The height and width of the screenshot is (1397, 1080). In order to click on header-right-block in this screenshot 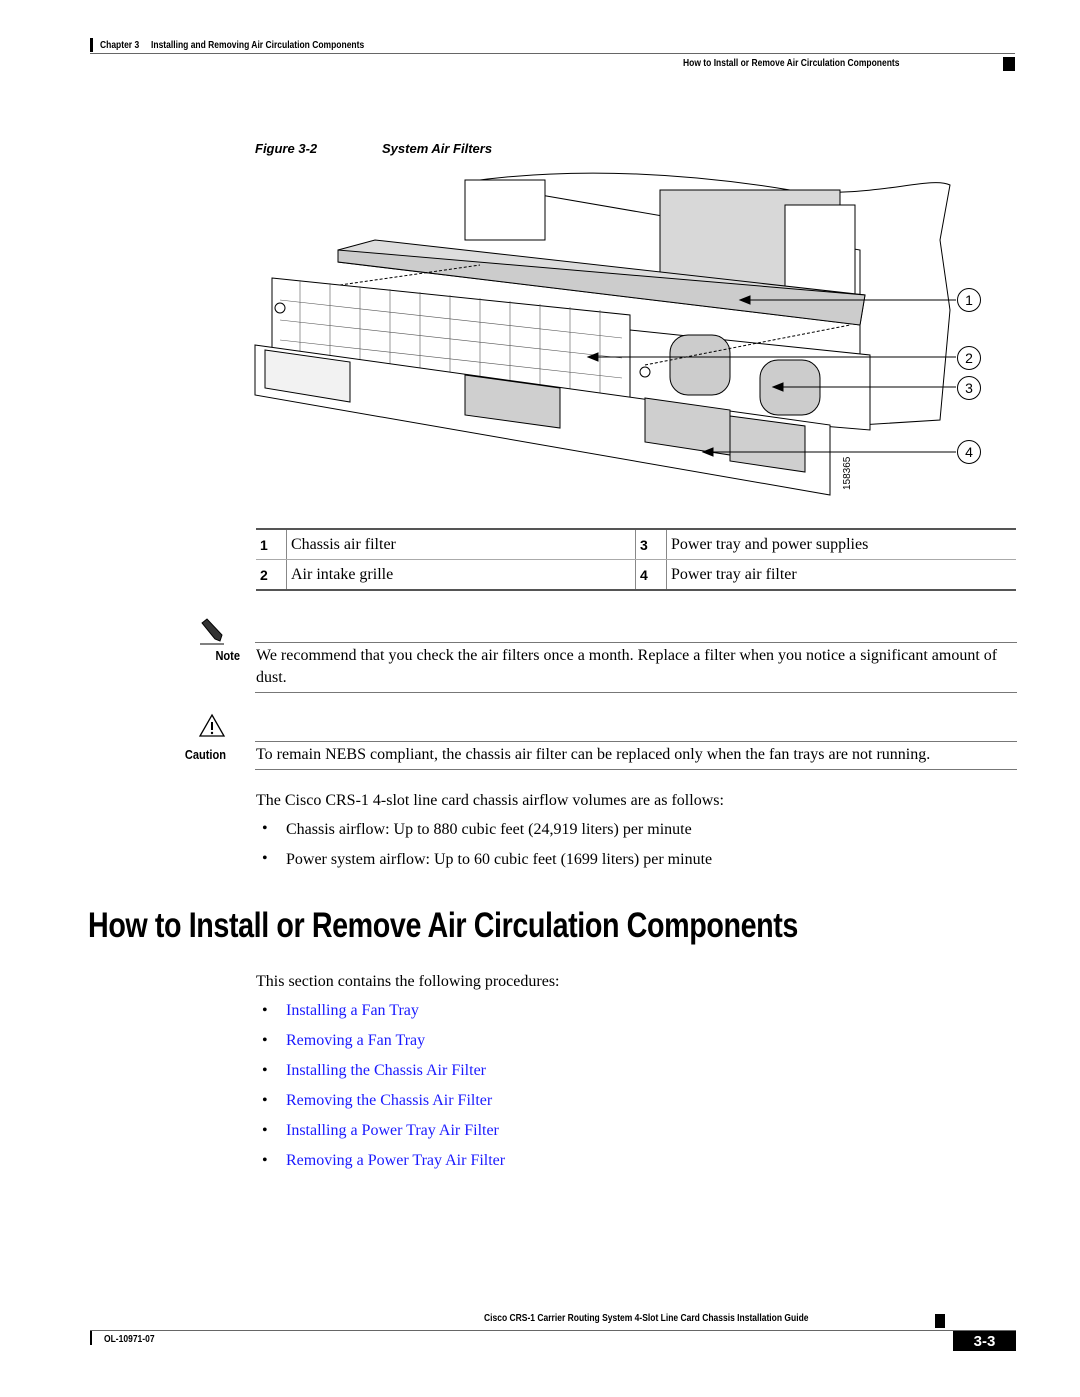, I will do `click(1009, 64)`.